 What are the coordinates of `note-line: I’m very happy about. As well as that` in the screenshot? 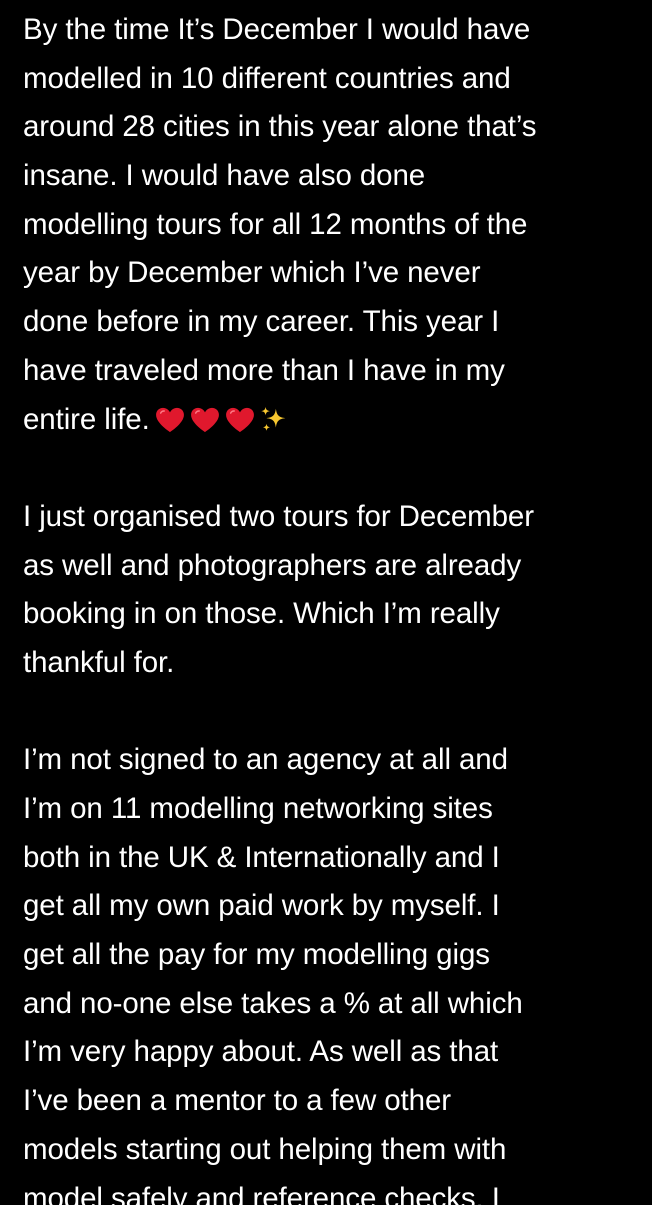 It's located at (261, 1052).